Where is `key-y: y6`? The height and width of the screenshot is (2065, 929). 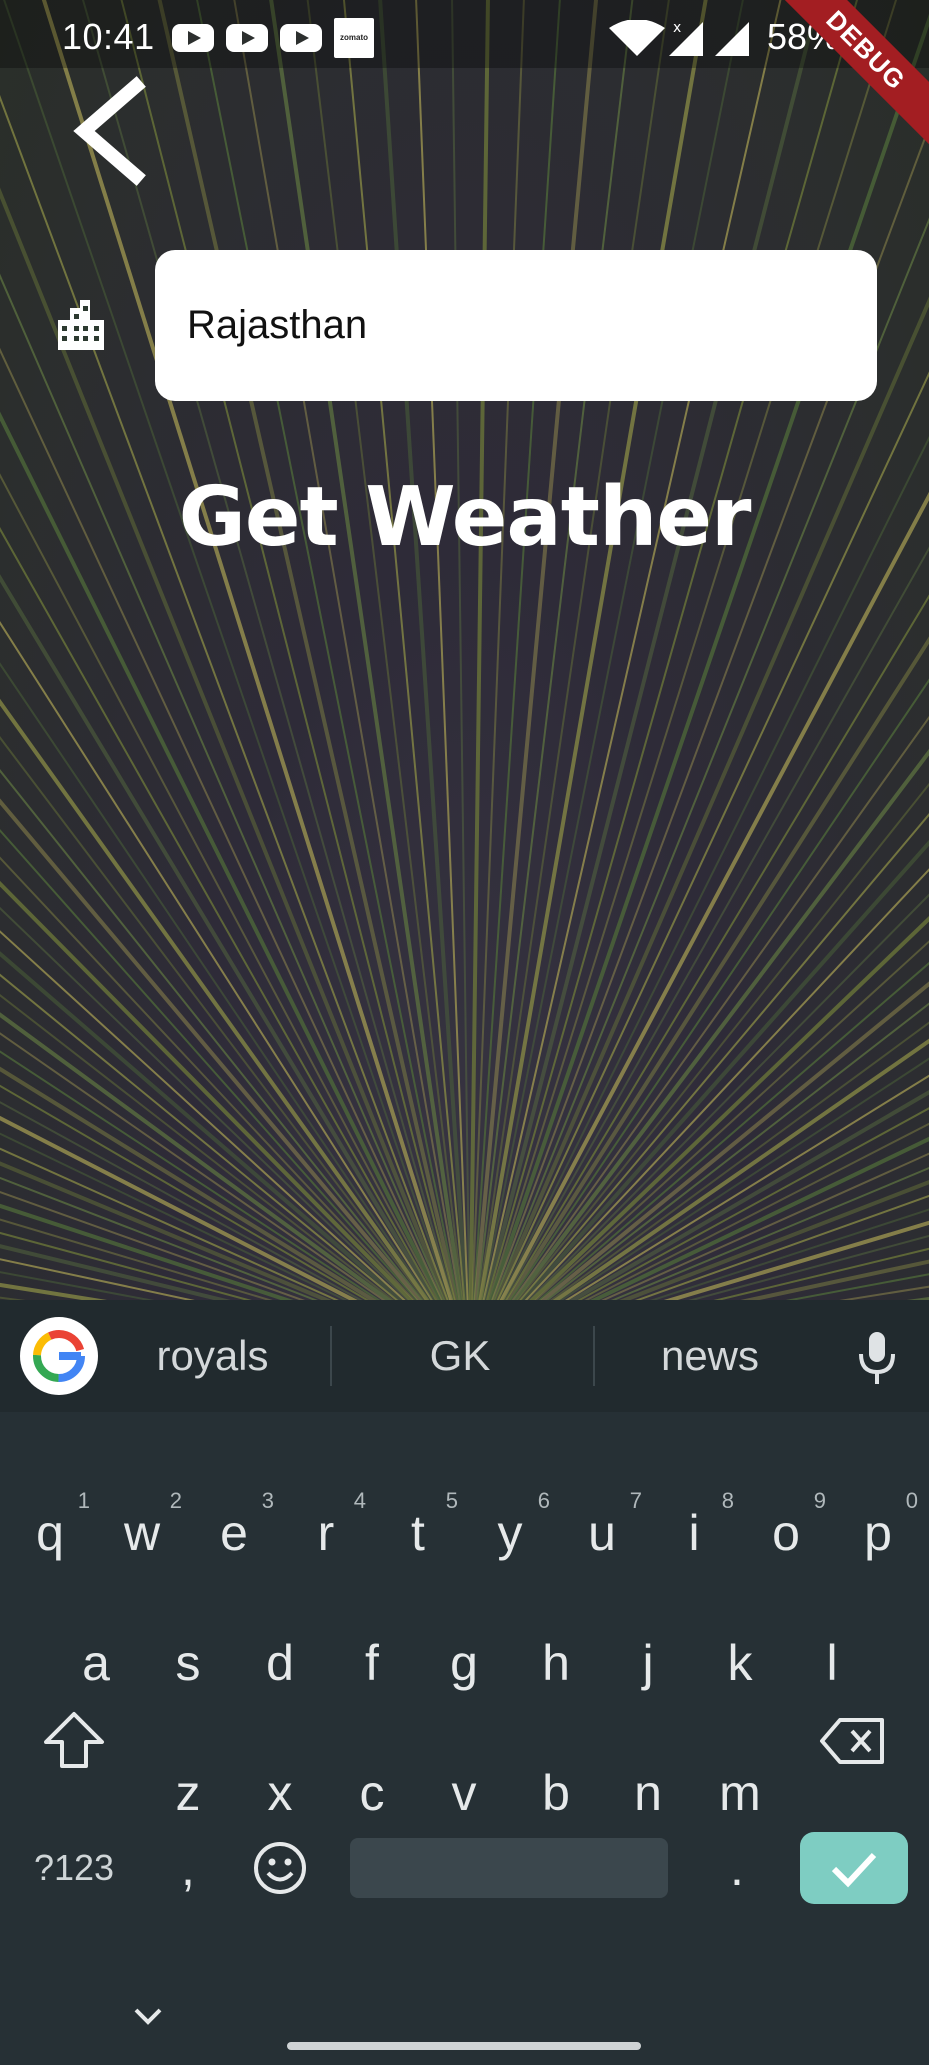
key-y: y6 is located at coordinates (510, 1533).